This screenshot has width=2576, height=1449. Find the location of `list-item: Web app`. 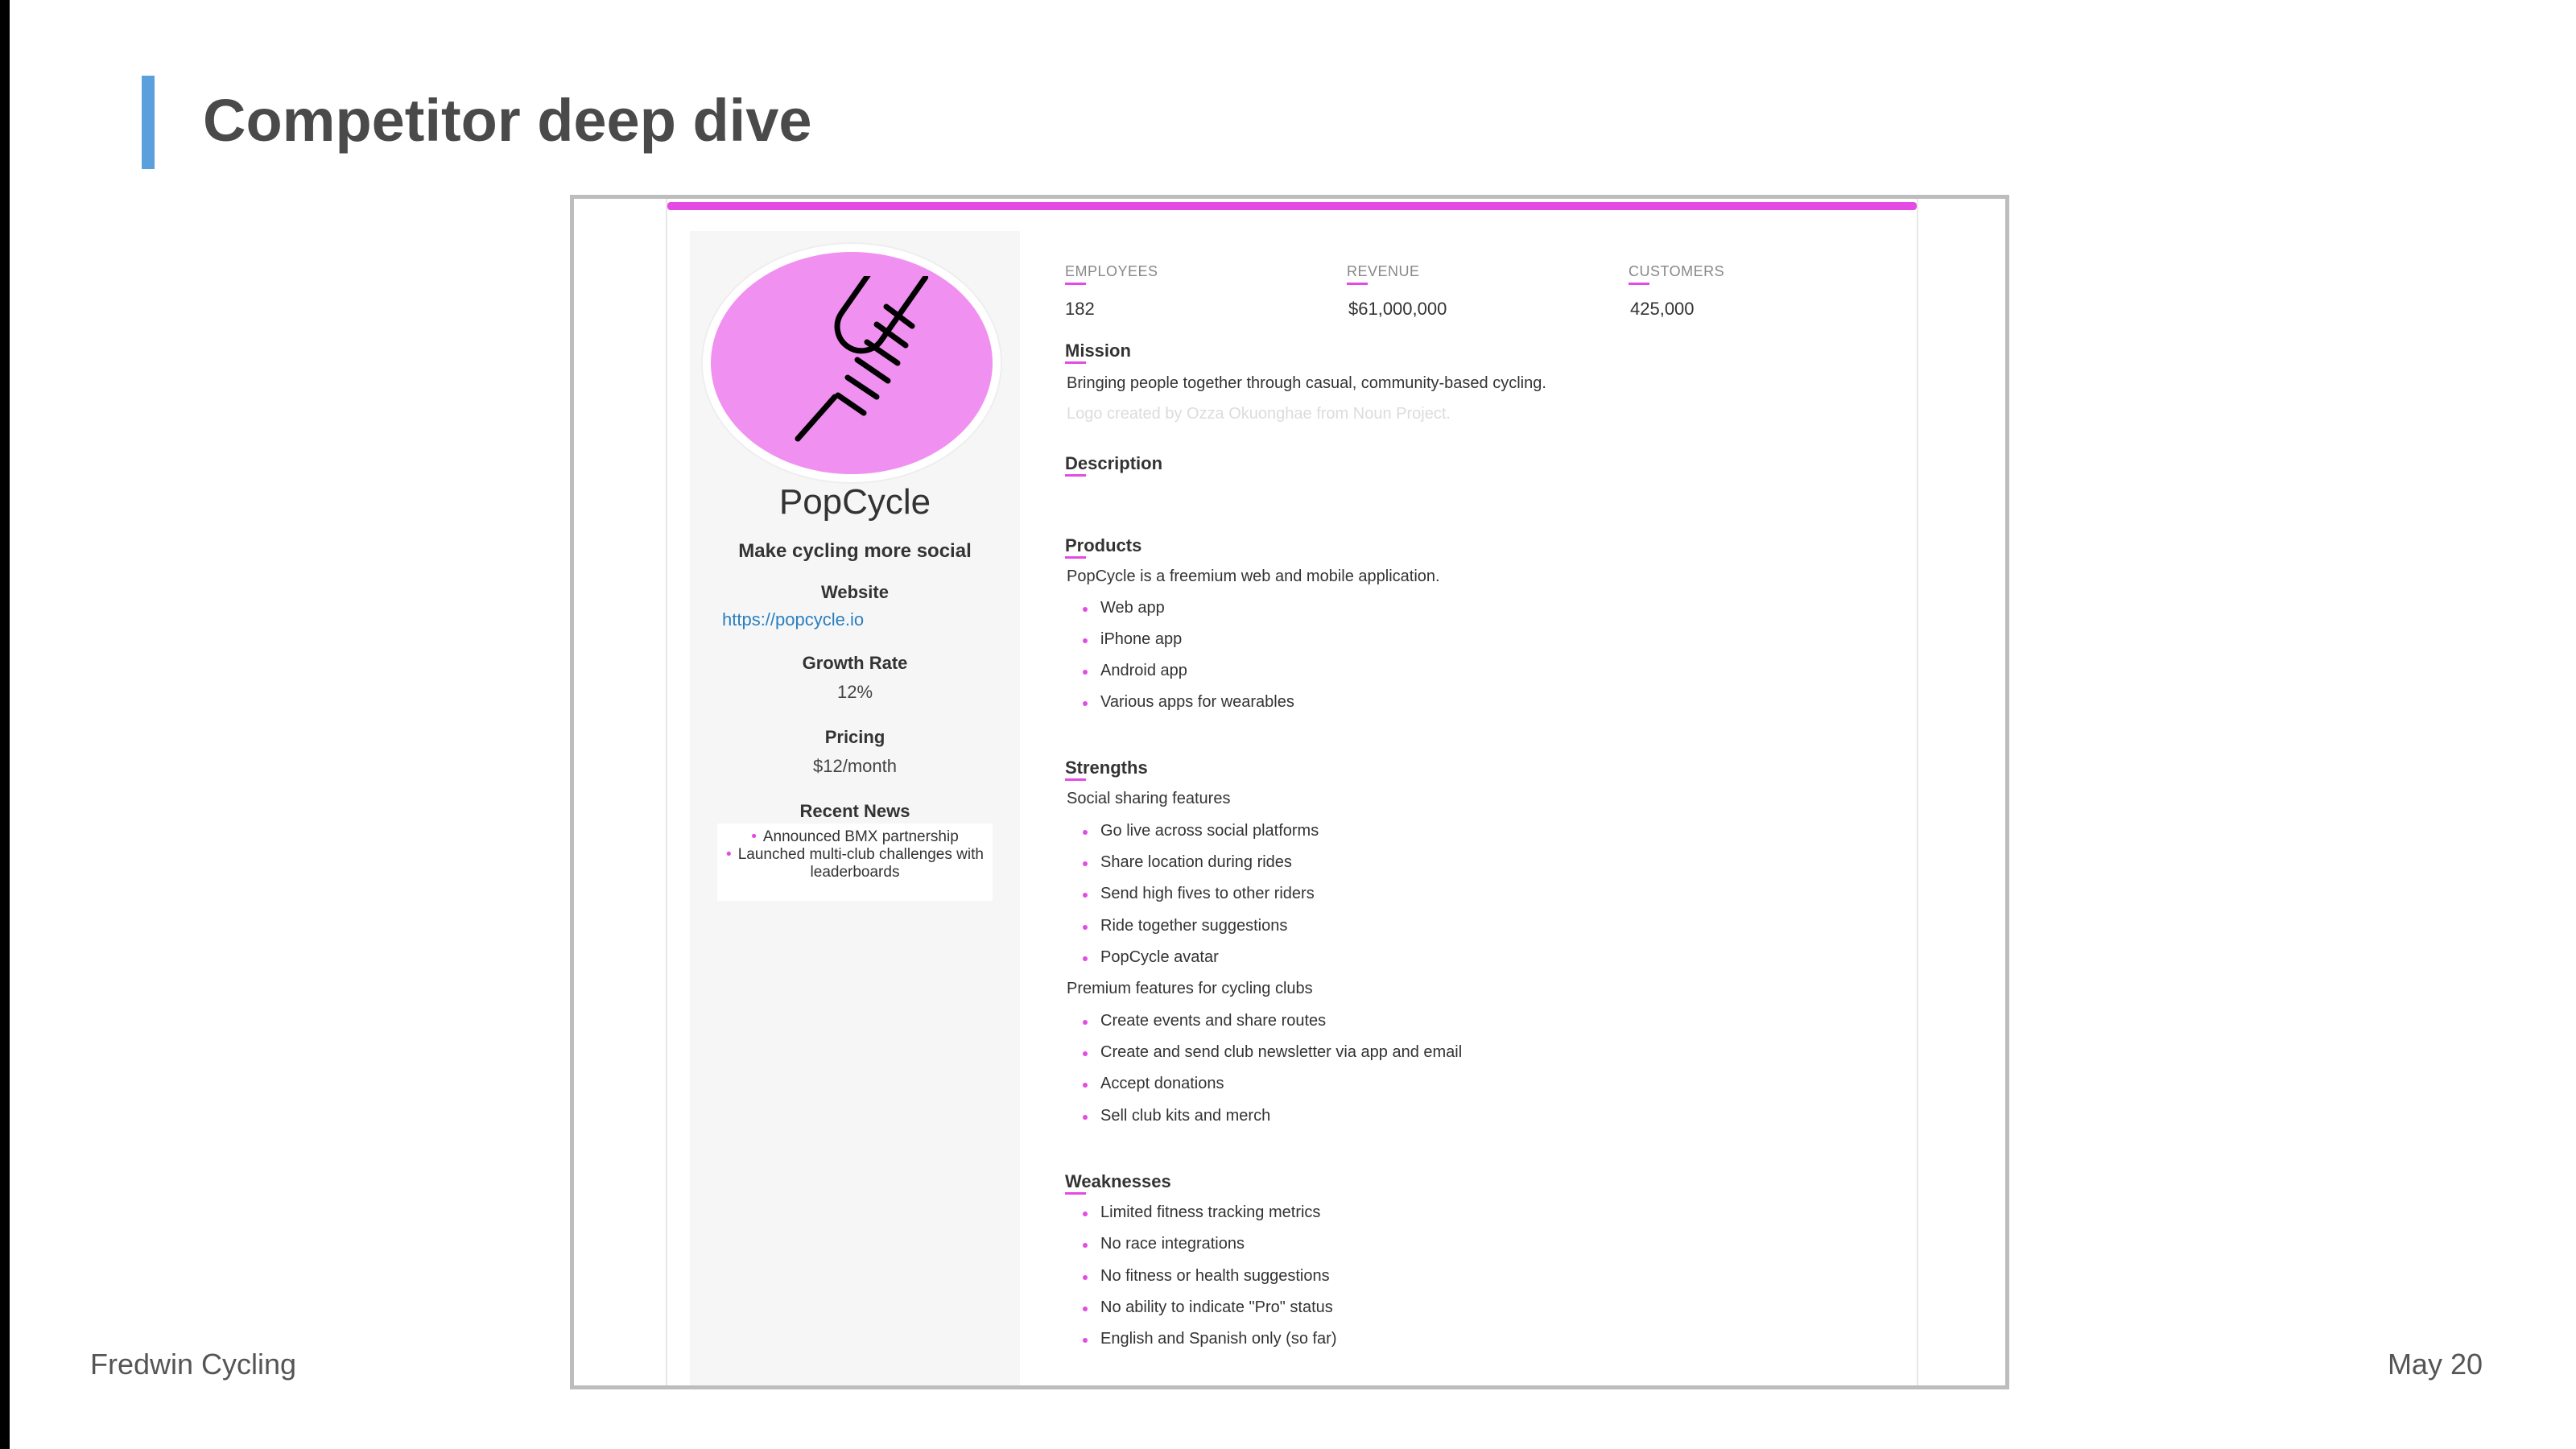

list-item: Web app is located at coordinates (1124, 608).